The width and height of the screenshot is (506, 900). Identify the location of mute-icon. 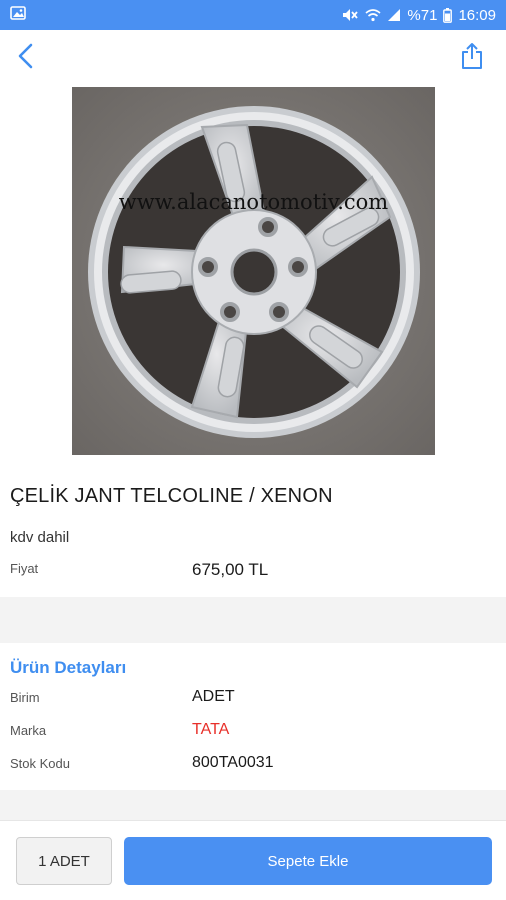
(350, 15).